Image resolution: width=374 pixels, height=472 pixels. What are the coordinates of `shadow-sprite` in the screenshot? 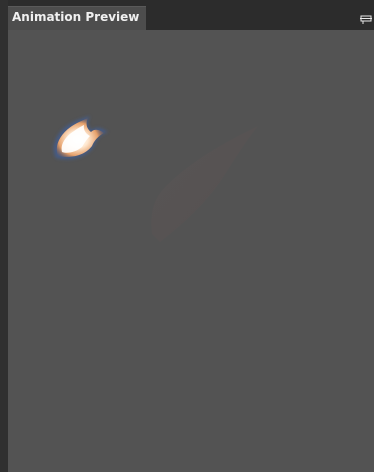 It's located at (204, 184).